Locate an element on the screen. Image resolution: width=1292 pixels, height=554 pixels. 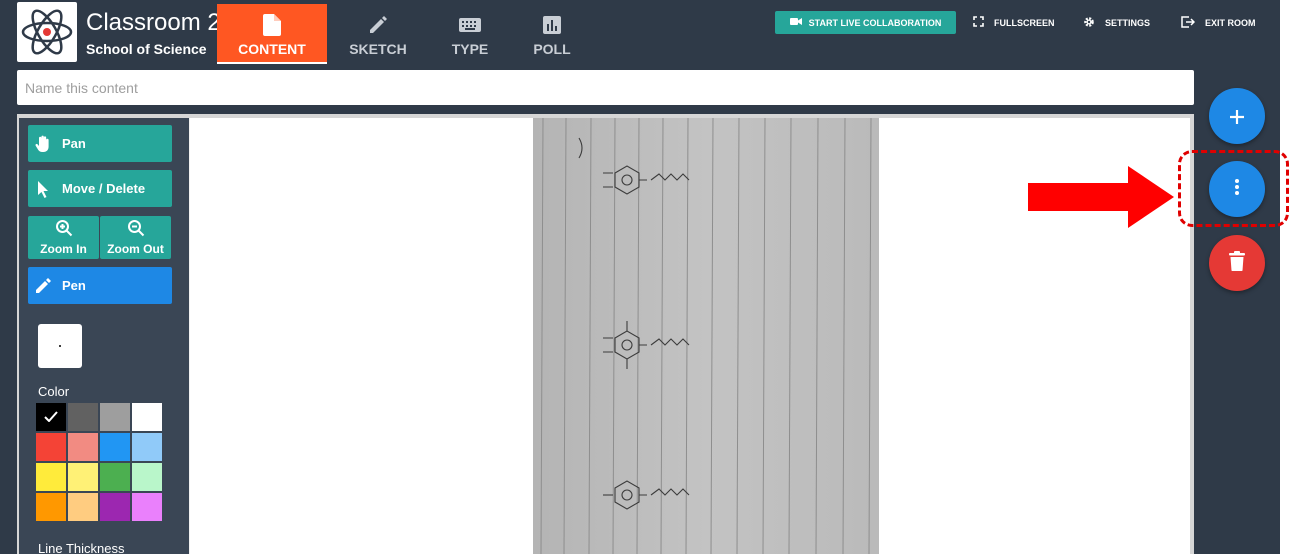
add-button is located at coordinates (1237, 116).